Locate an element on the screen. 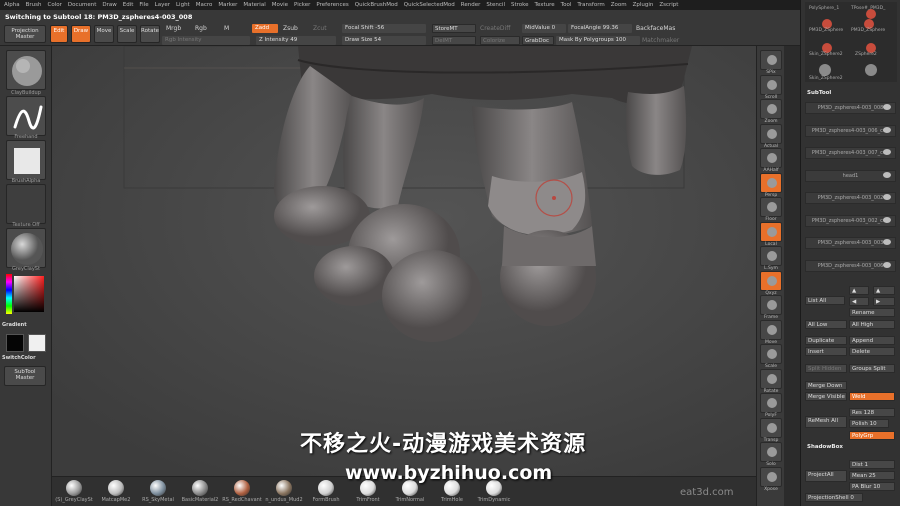 This screenshot has height=506, width=900. menu-item-draw: Draw is located at coordinates (109, 5).